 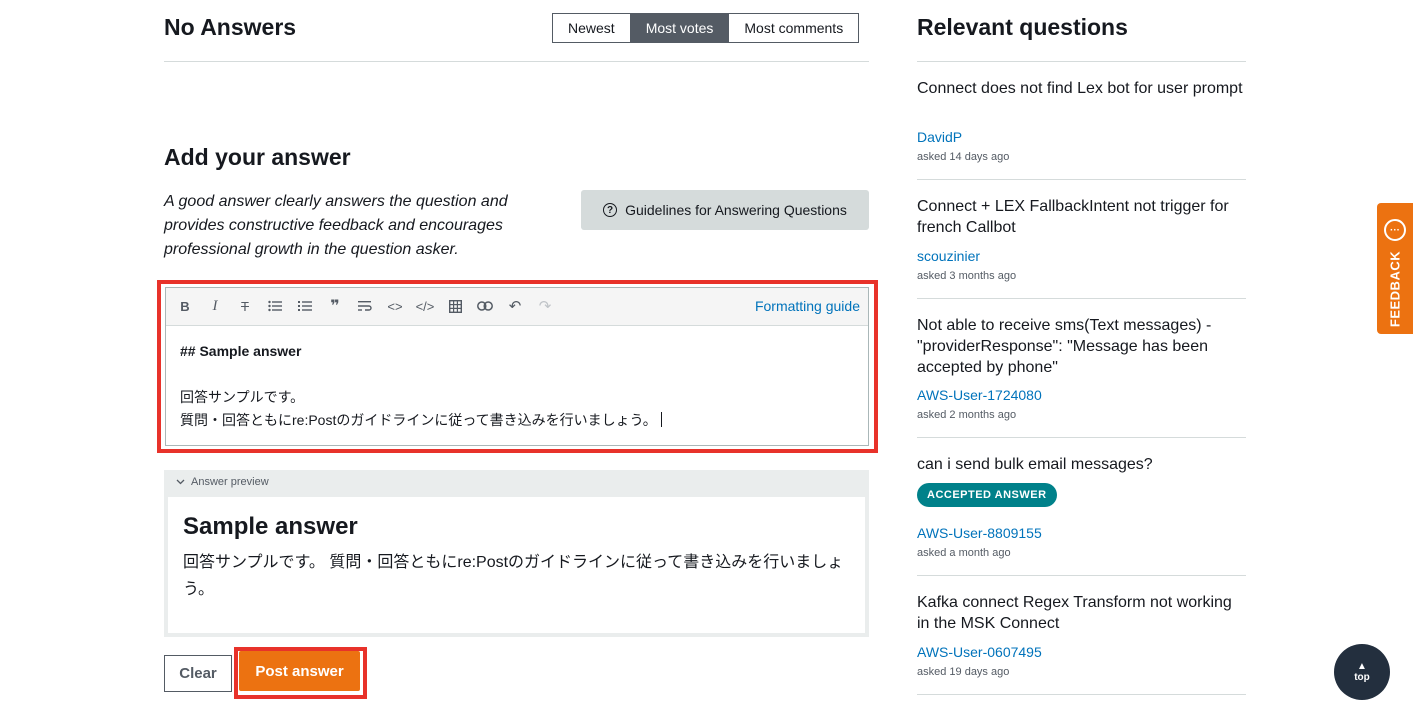 What do you see at coordinates (939, 137) in the screenshot?
I see `question-author-link: DavidP` at bounding box center [939, 137].